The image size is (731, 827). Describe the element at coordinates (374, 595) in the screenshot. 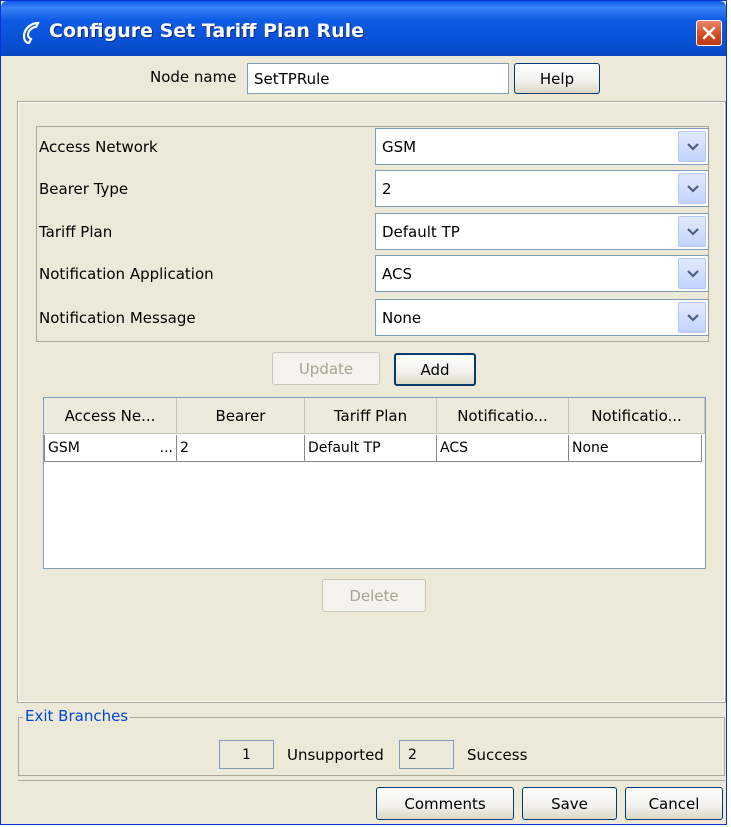

I see `delete-button: Delete` at that location.